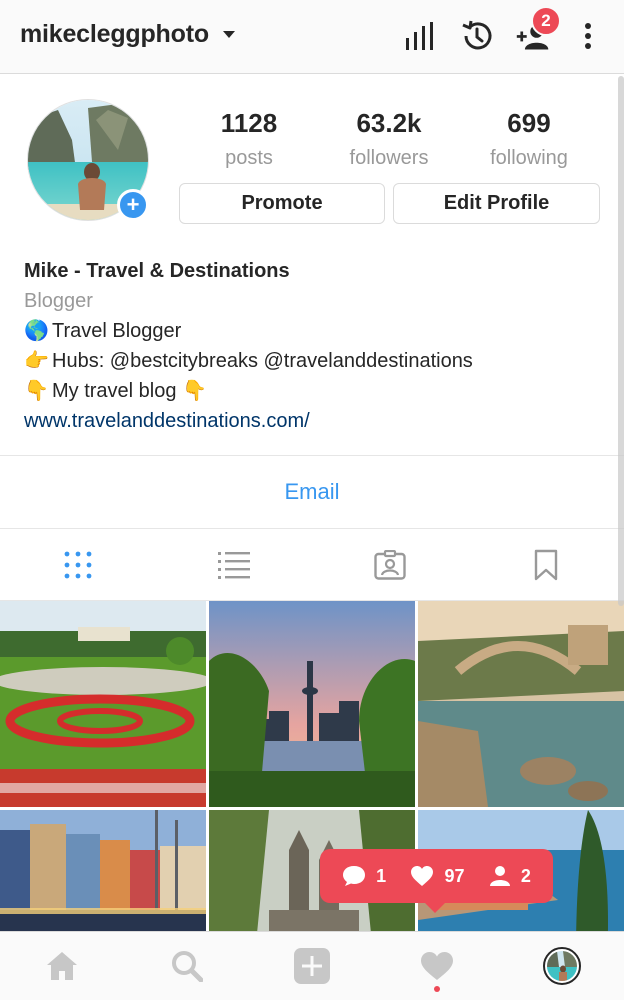  What do you see at coordinates (381, 875) in the screenshot?
I see `comments-count: 1` at bounding box center [381, 875].